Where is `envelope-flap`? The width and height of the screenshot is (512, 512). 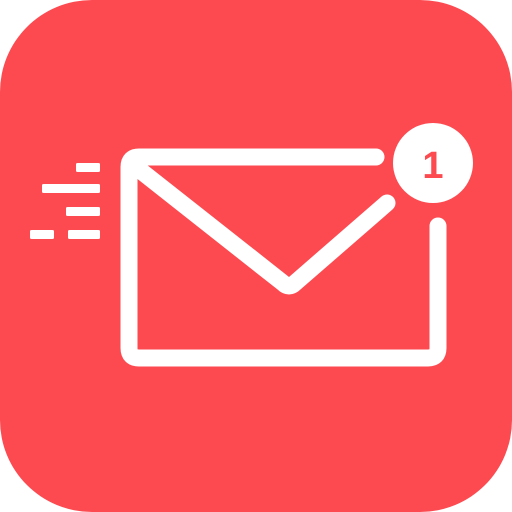 envelope-flap is located at coordinates (264, 228).